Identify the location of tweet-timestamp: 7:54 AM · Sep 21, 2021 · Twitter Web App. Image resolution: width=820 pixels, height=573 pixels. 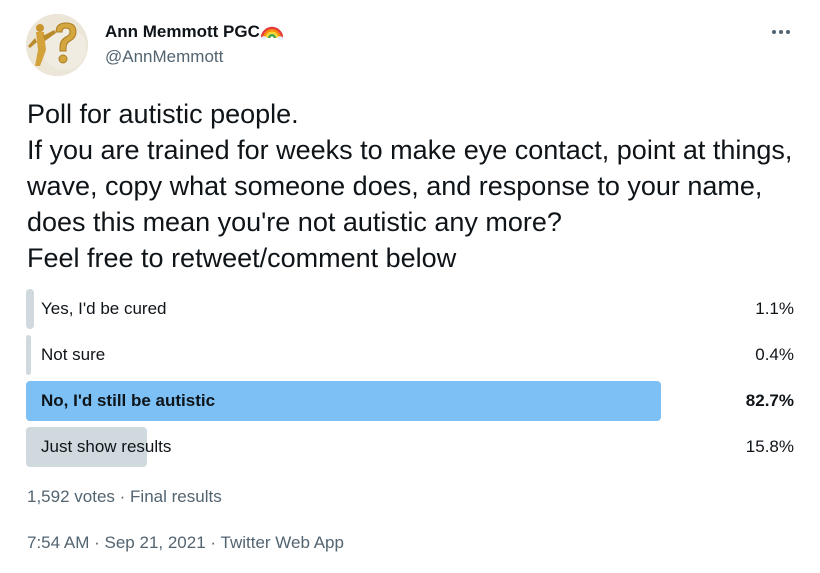
(185, 543).